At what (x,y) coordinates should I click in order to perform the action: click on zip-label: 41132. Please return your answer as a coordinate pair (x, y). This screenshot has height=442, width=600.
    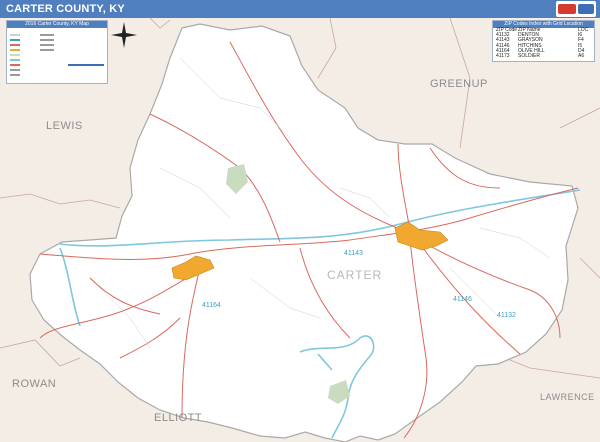
    Looking at the image, I should click on (506, 315).